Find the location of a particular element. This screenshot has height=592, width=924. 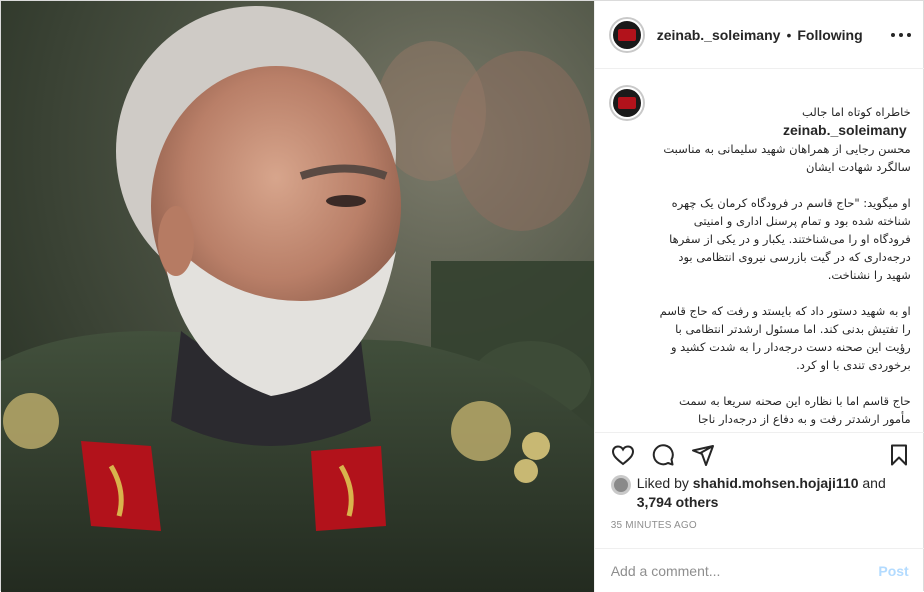

bookmark-icon is located at coordinates (899, 455).